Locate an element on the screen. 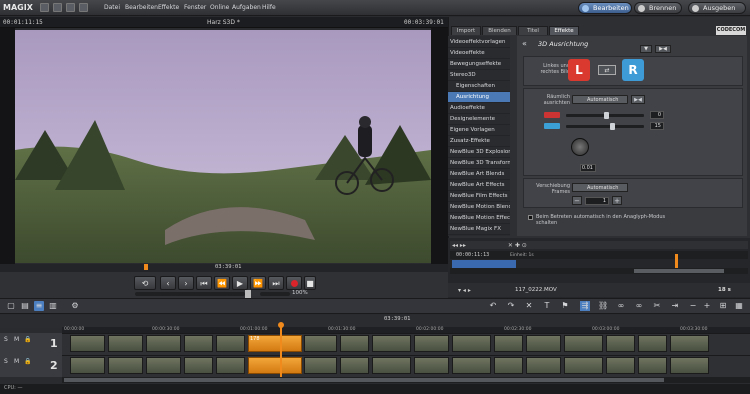  next-marker-button: › is located at coordinates (186, 283).